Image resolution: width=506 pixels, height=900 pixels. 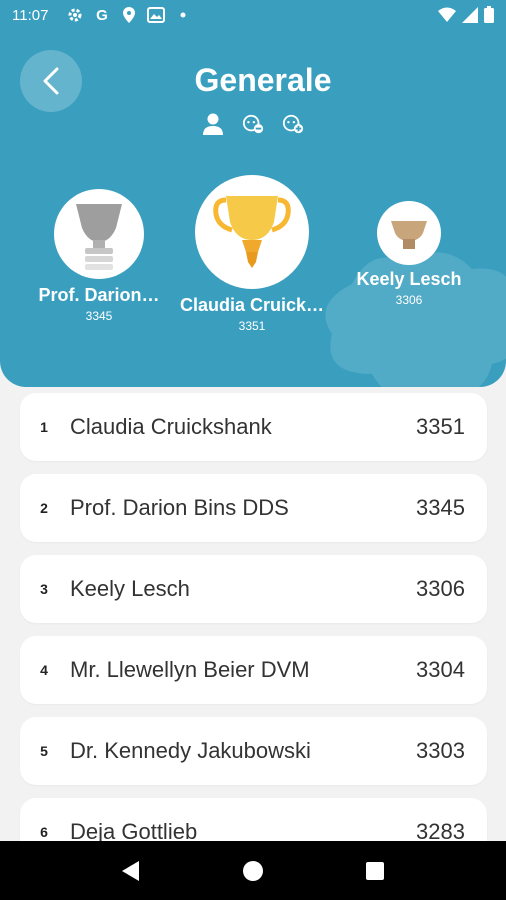 What do you see at coordinates (190, 669) in the screenshot?
I see `player-name: Mr. Llewellyn Beier DVM` at bounding box center [190, 669].